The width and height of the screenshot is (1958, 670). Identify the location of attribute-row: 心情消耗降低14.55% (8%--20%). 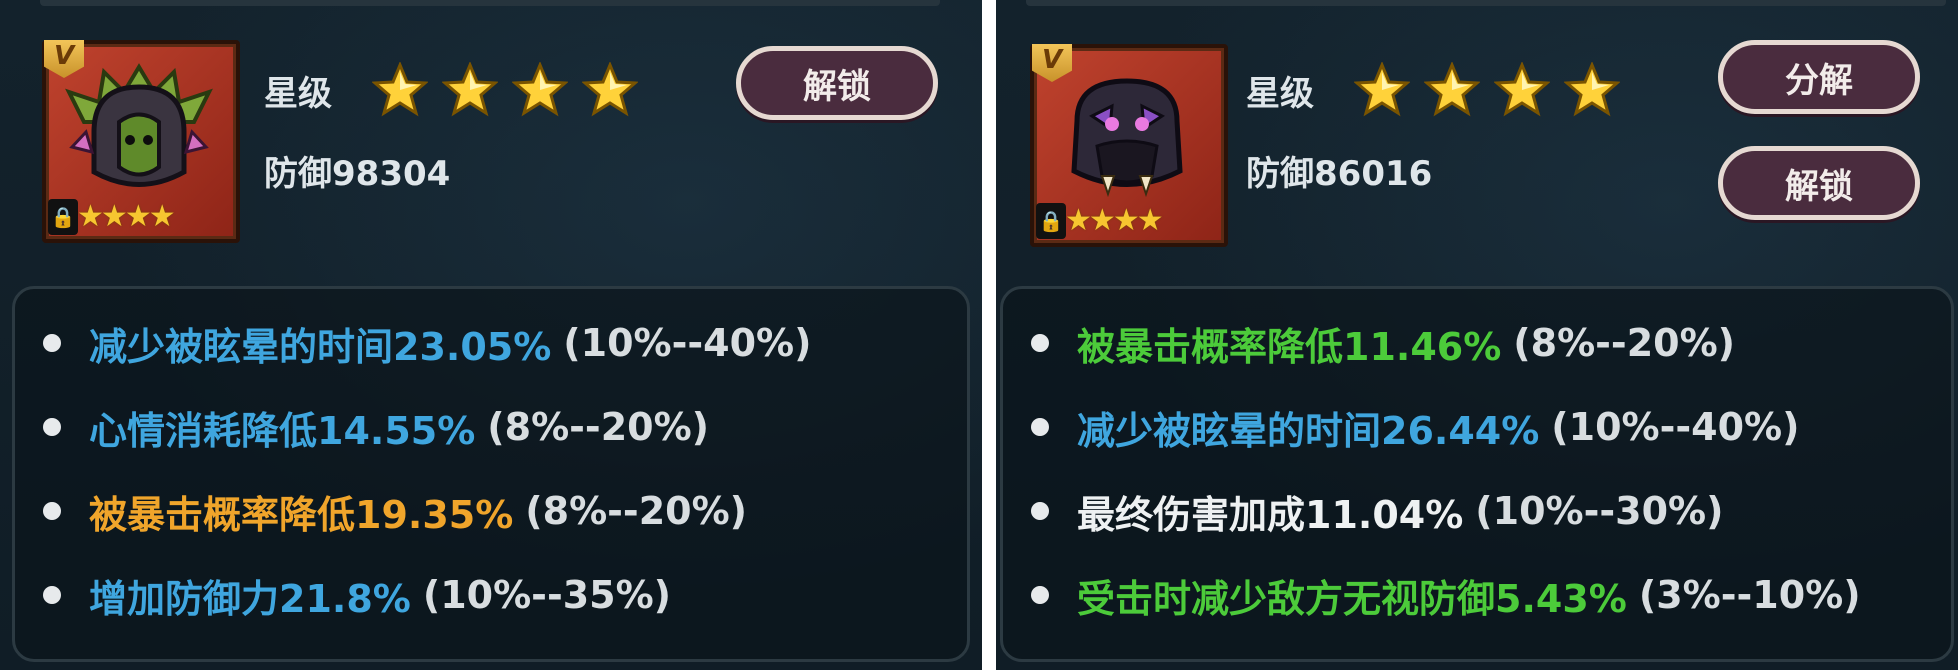
(376, 427).